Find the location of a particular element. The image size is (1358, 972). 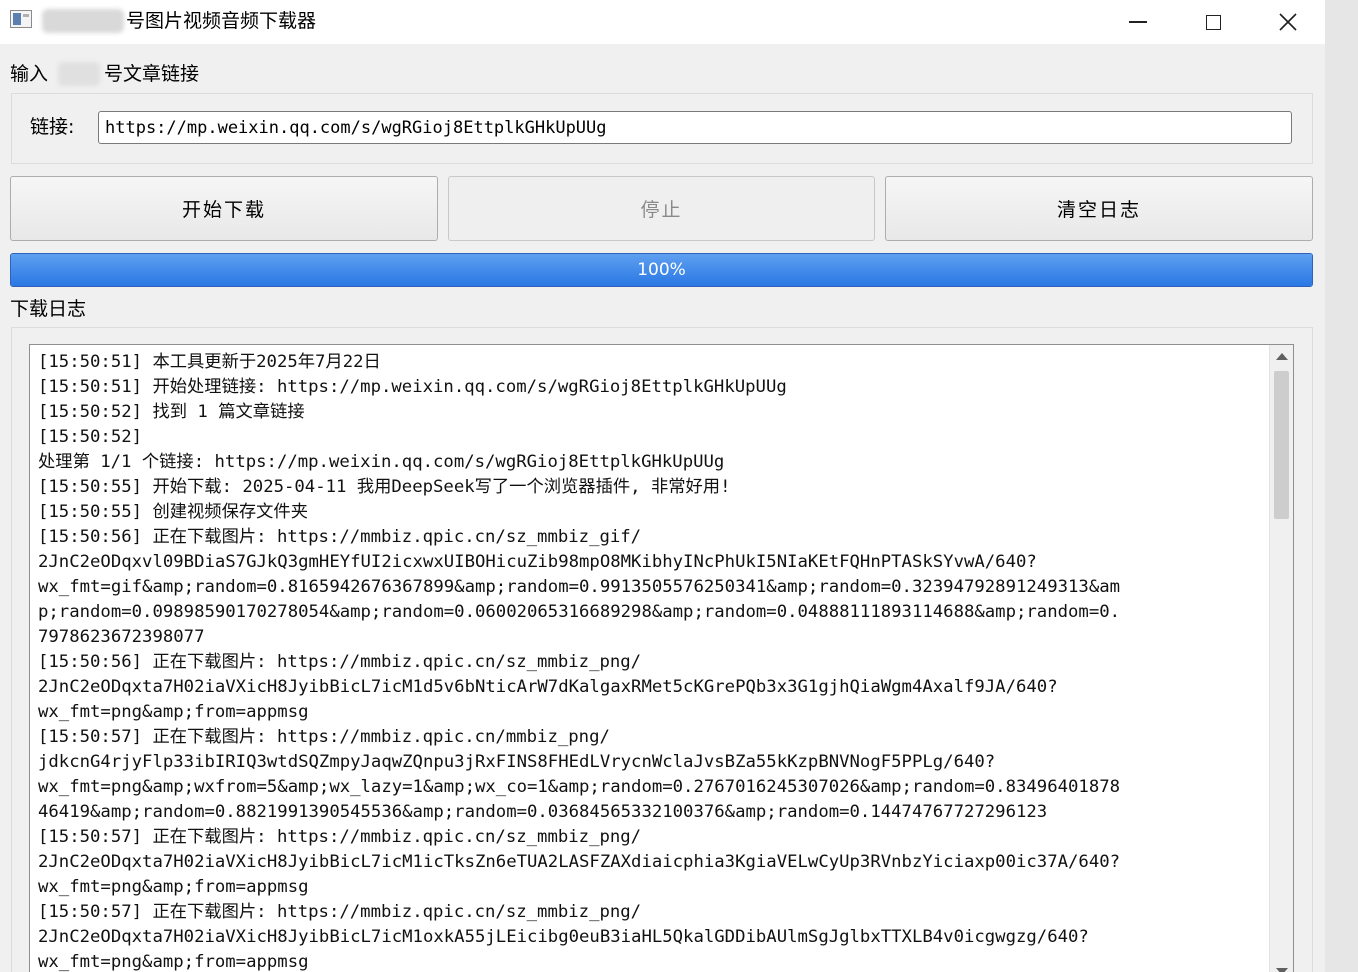

start-download-button: 开始下载 is located at coordinates (224, 208).